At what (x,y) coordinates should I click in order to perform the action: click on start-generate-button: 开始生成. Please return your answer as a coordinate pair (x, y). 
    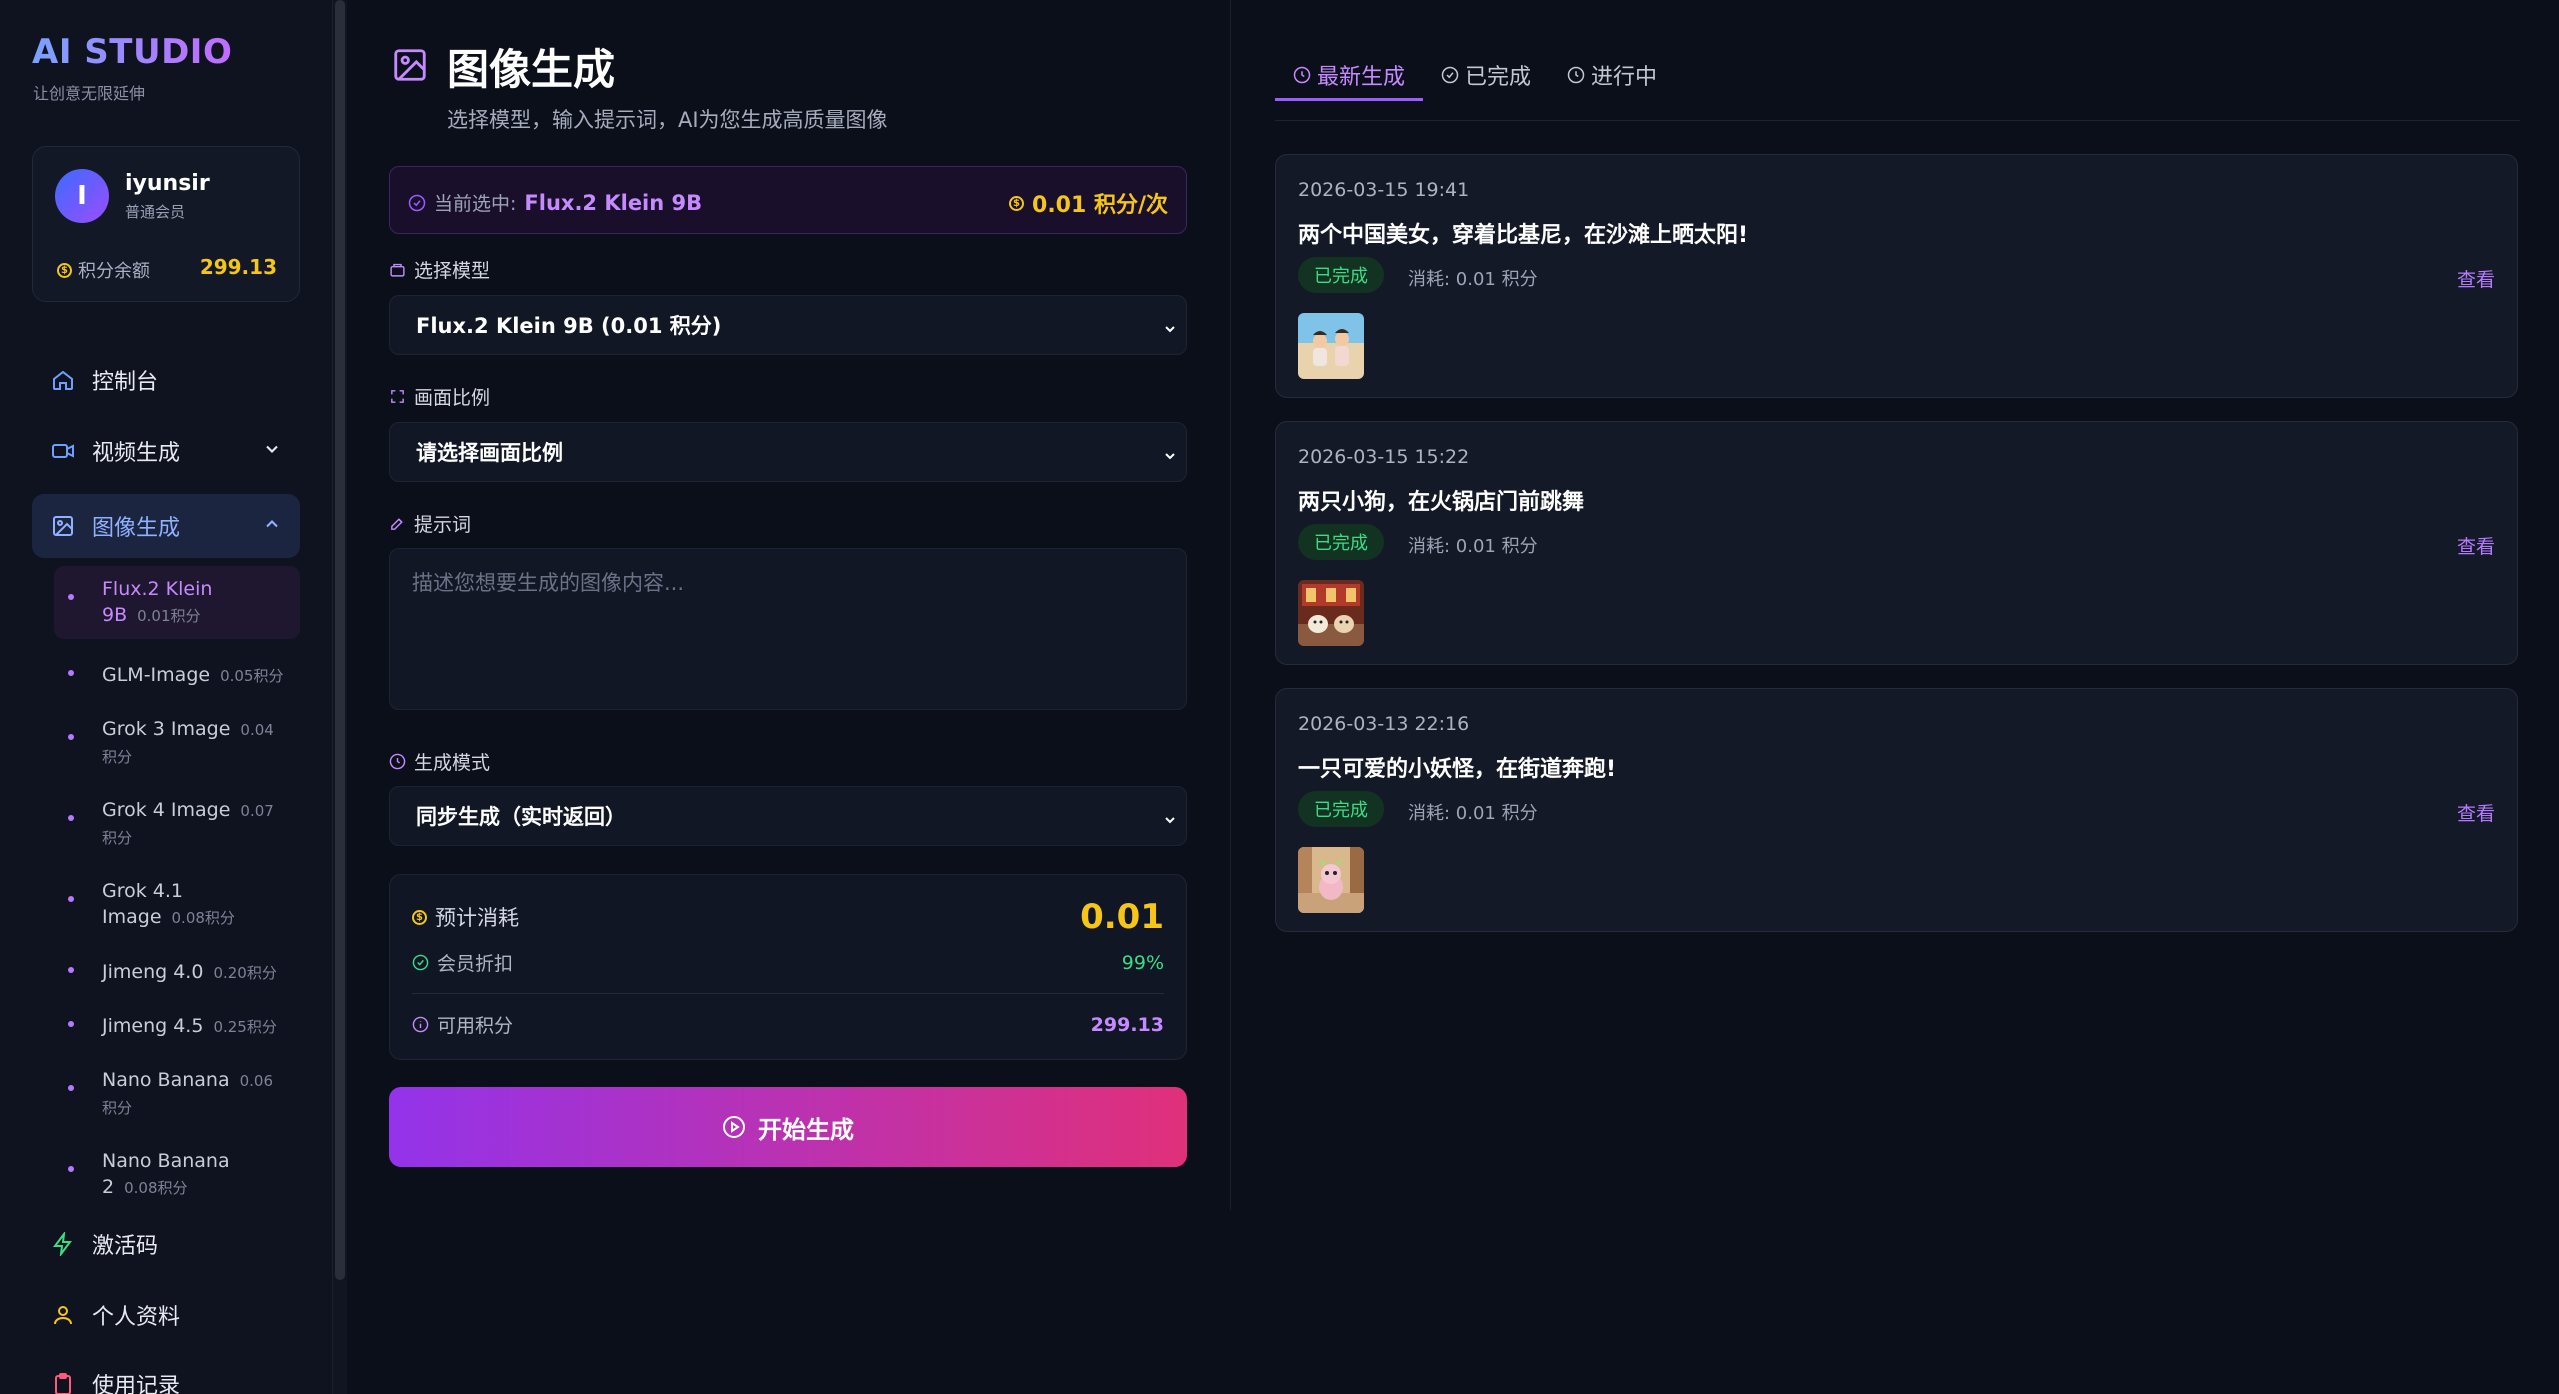
    Looking at the image, I should click on (788, 1127).